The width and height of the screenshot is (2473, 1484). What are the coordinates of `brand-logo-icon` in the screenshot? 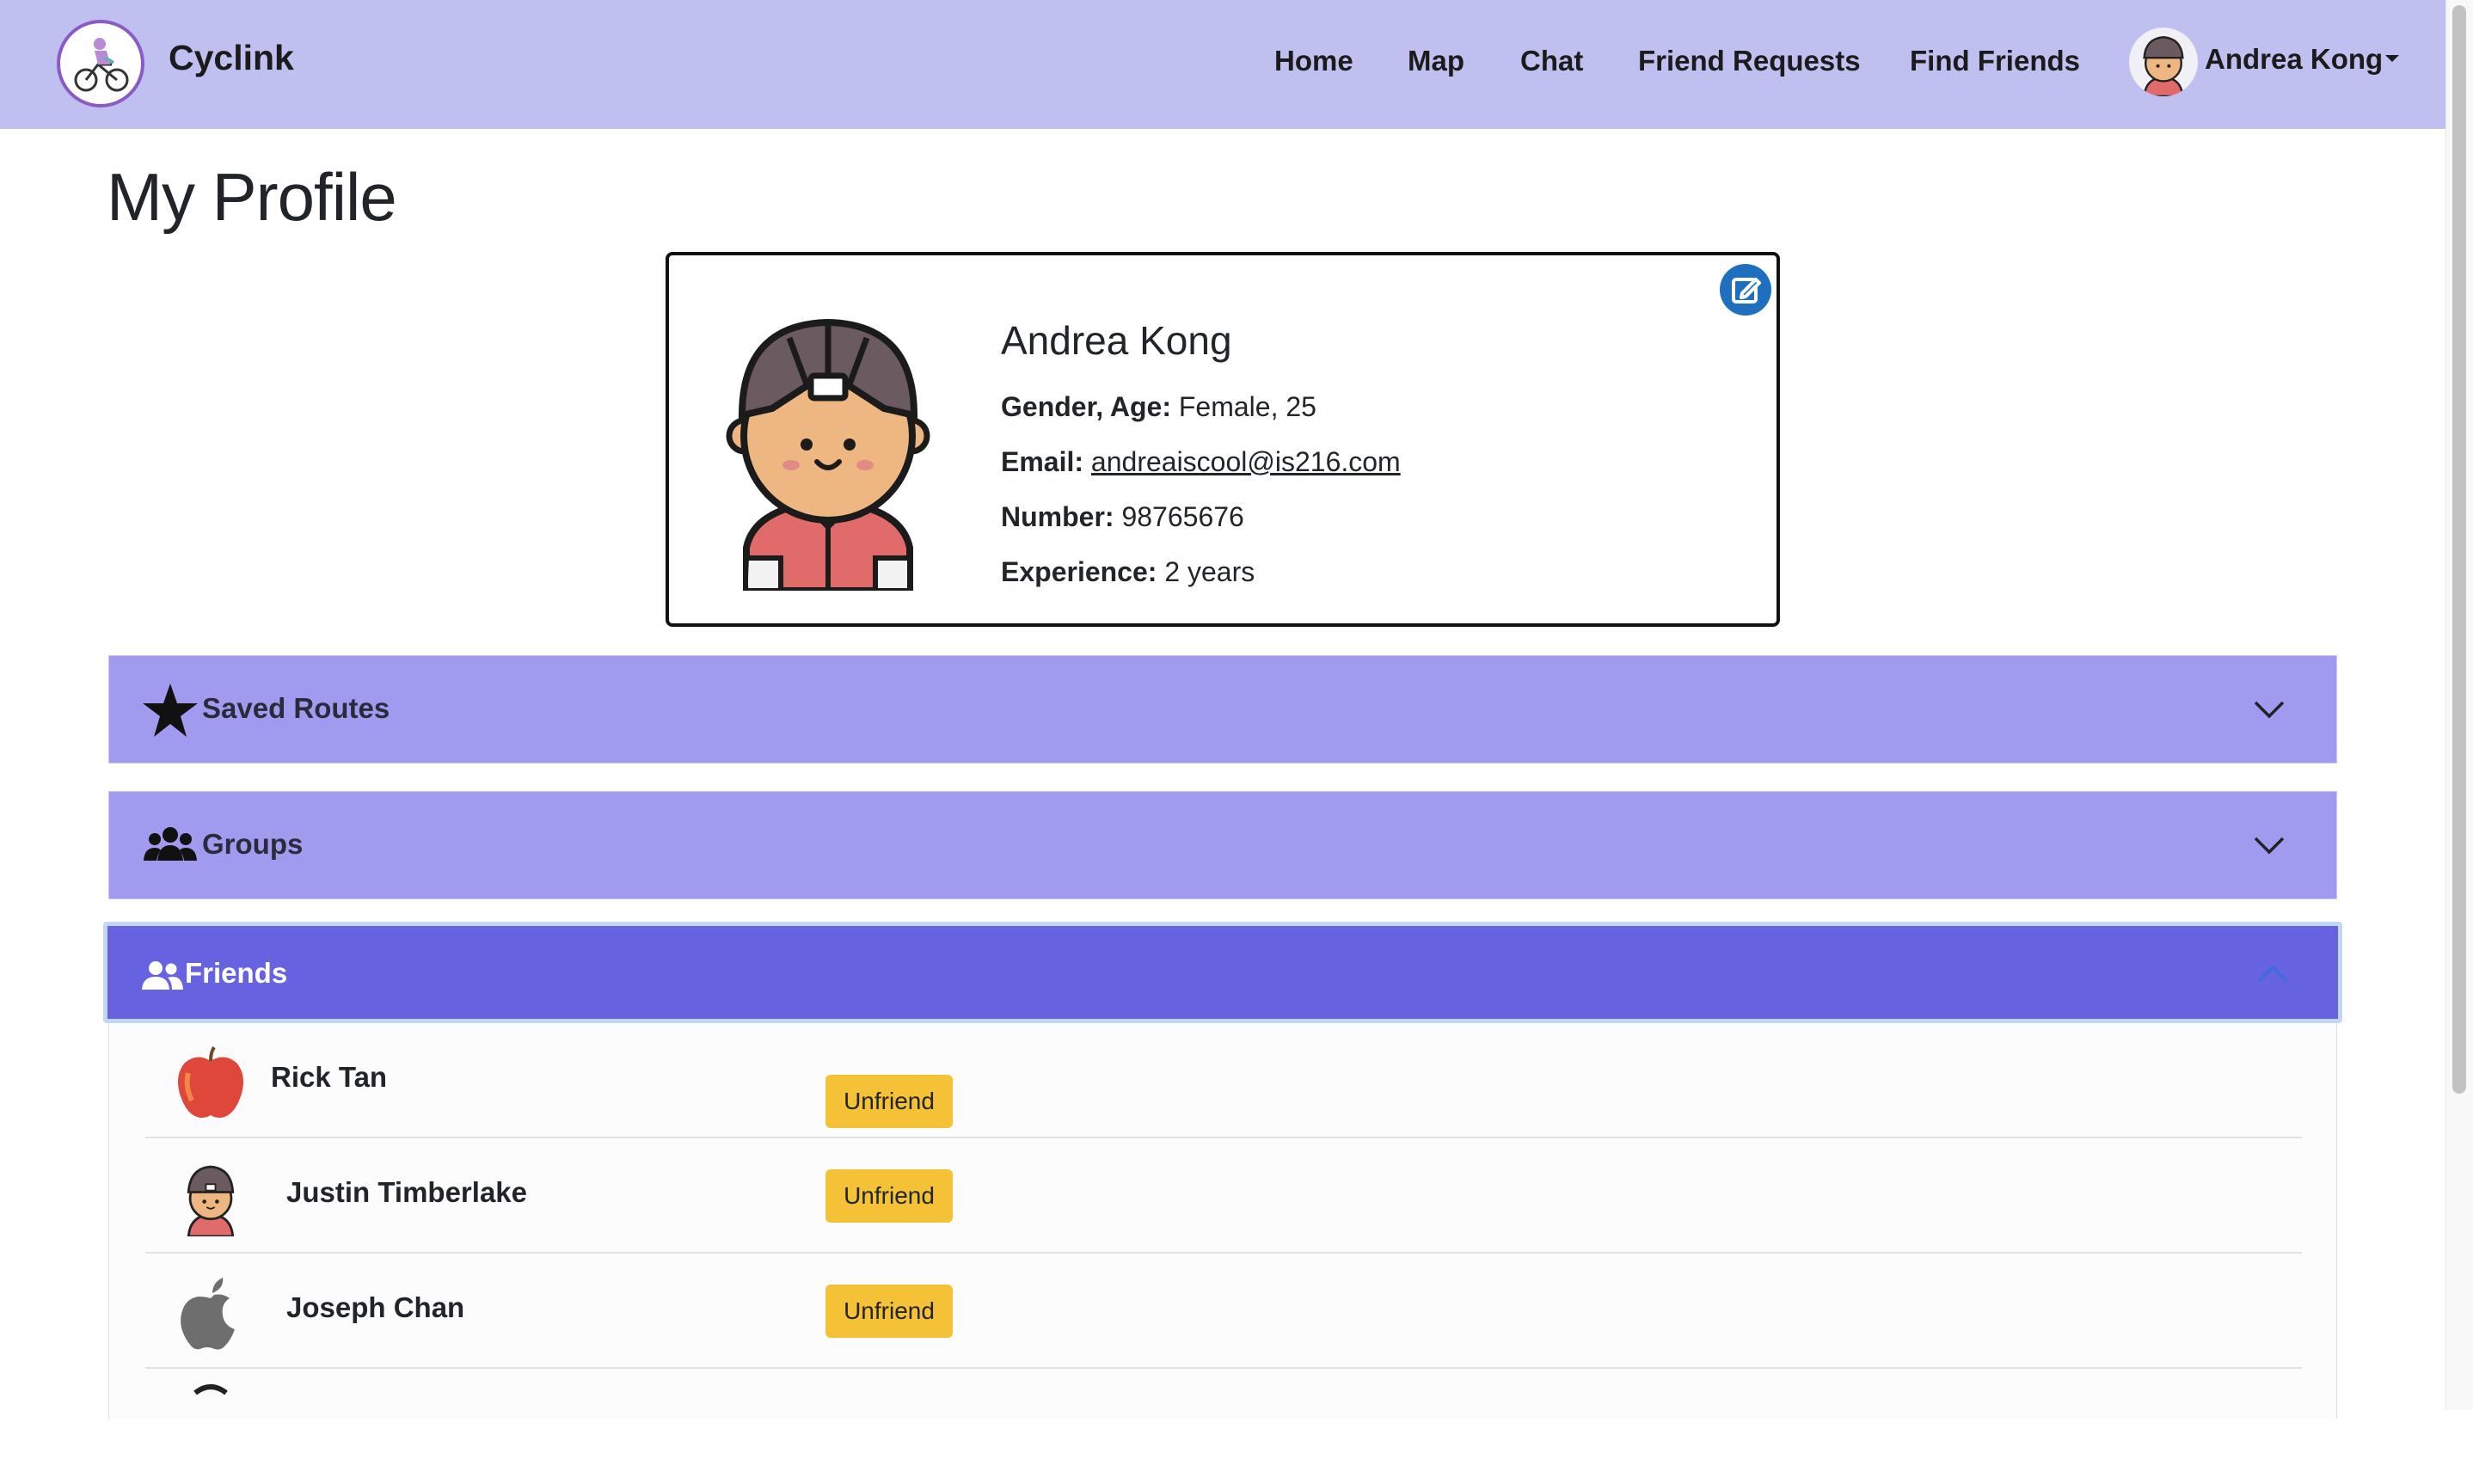 It's located at (100, 63).